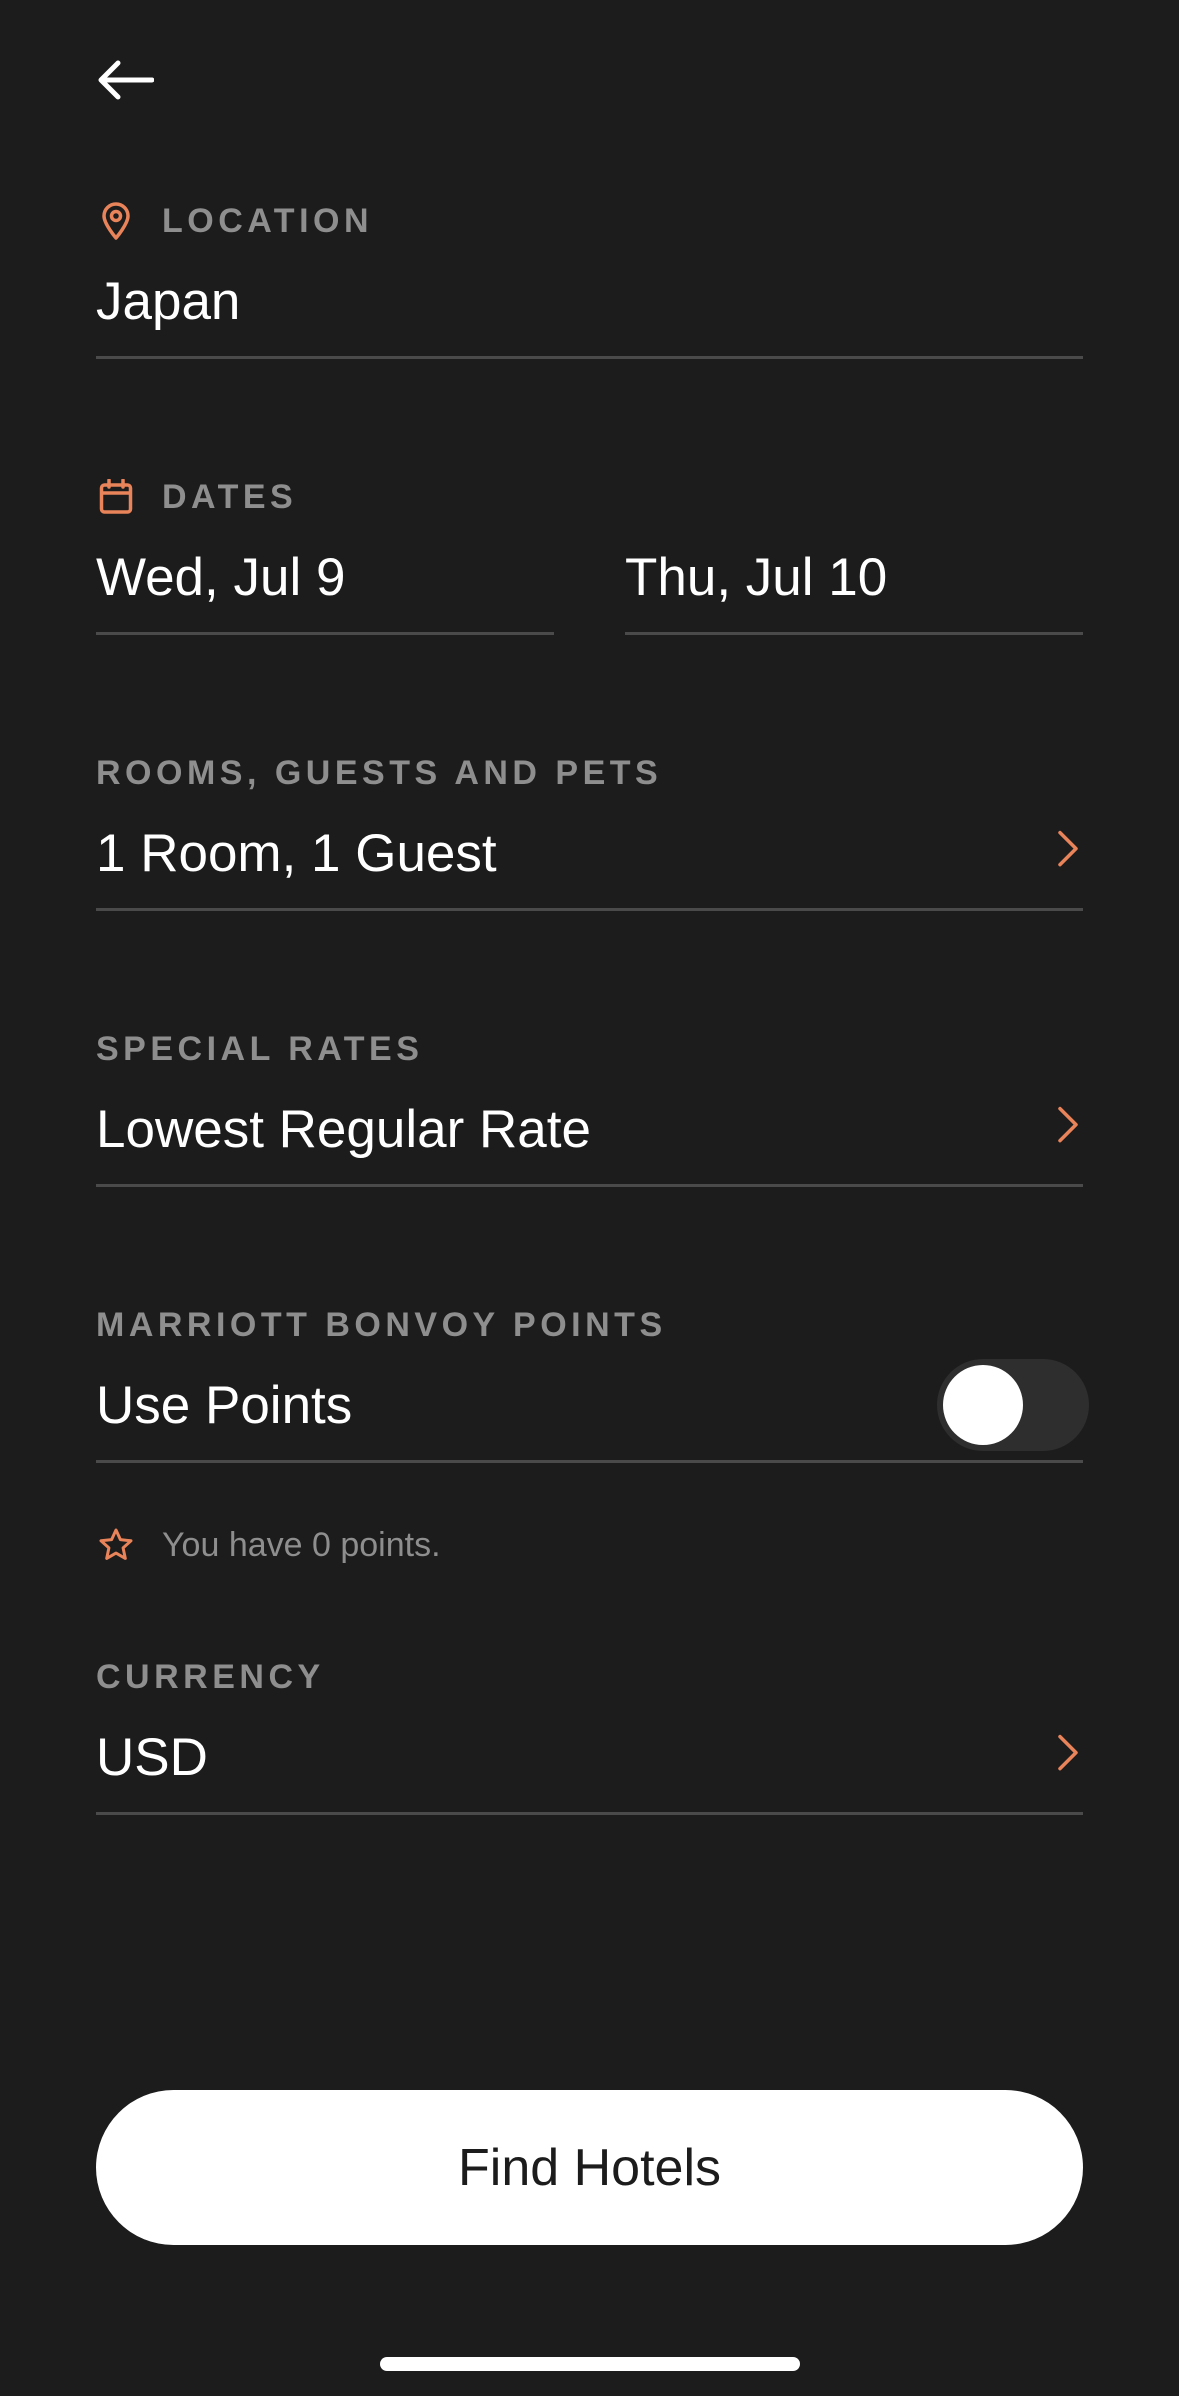 Image resolution: width=1179 pixels, height=2396 pixels. I want to click on toggle-knob, so click(983, 1405).